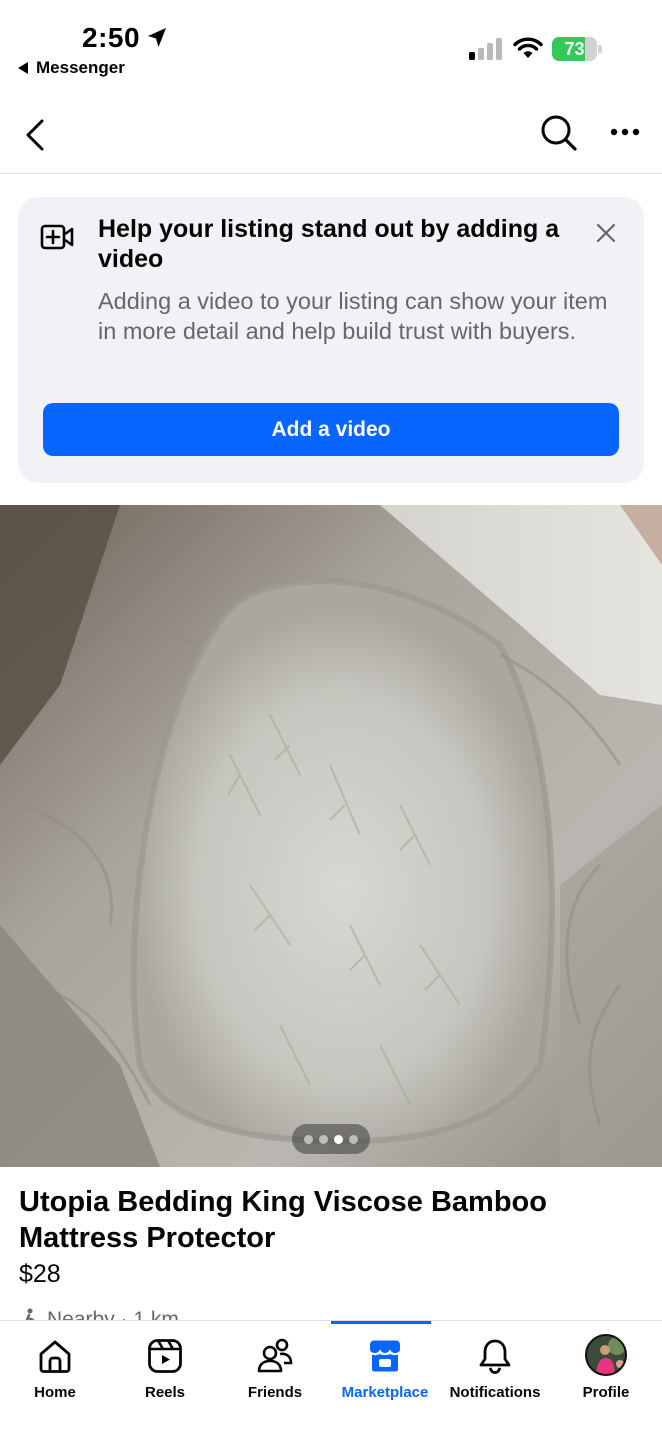 The height and width of the screenshot is (1440, 662). Describe the element at coordinates (606, 1392) in the screenshot. I see `tab-profile-label: Profile` at that location.